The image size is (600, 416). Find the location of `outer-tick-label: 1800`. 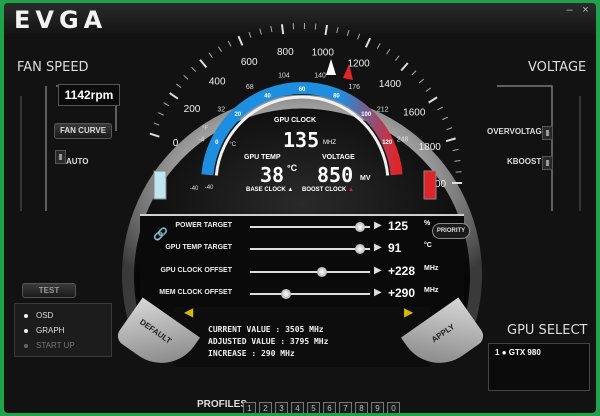

outer-tick-label: 1800 is located at coordinates (430, 147).